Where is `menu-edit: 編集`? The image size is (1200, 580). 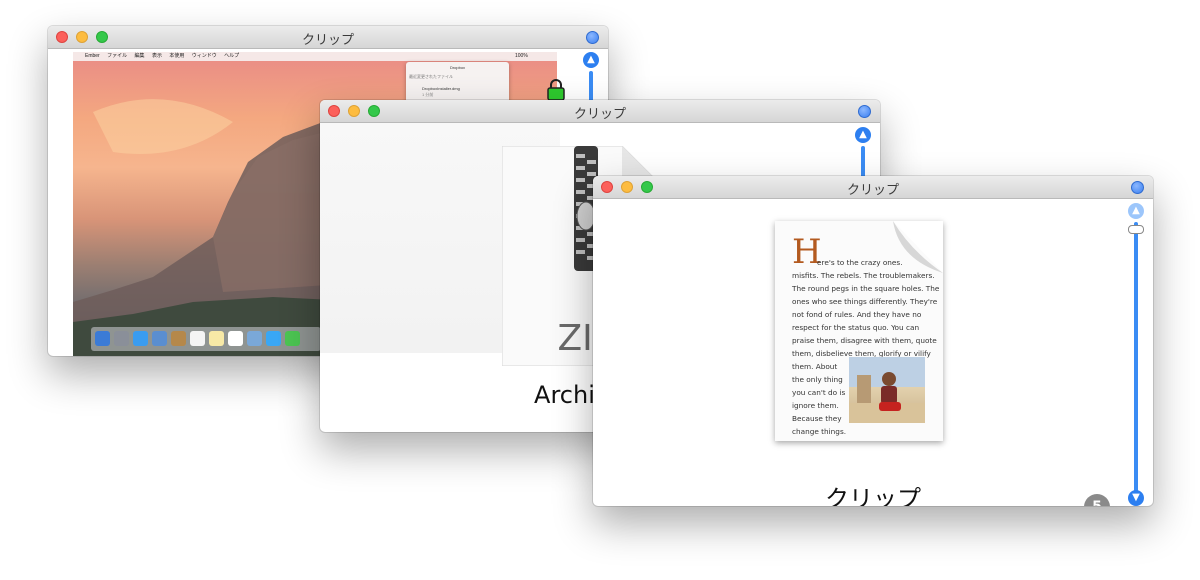 menu-edit: 編集 is located at coordinates (139, 56).